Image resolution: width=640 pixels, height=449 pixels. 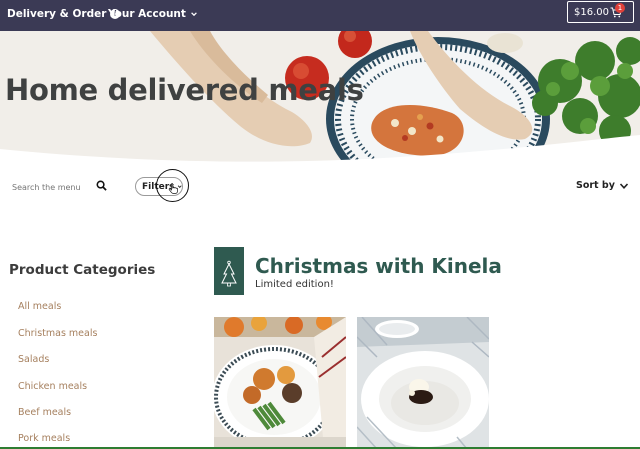 What do you see at coordinates (320, 15) in the screenshot?
I see `top-navigation-bar: Delivery & Order i Your Account $16.00 1` at bounding box center [320, 15].